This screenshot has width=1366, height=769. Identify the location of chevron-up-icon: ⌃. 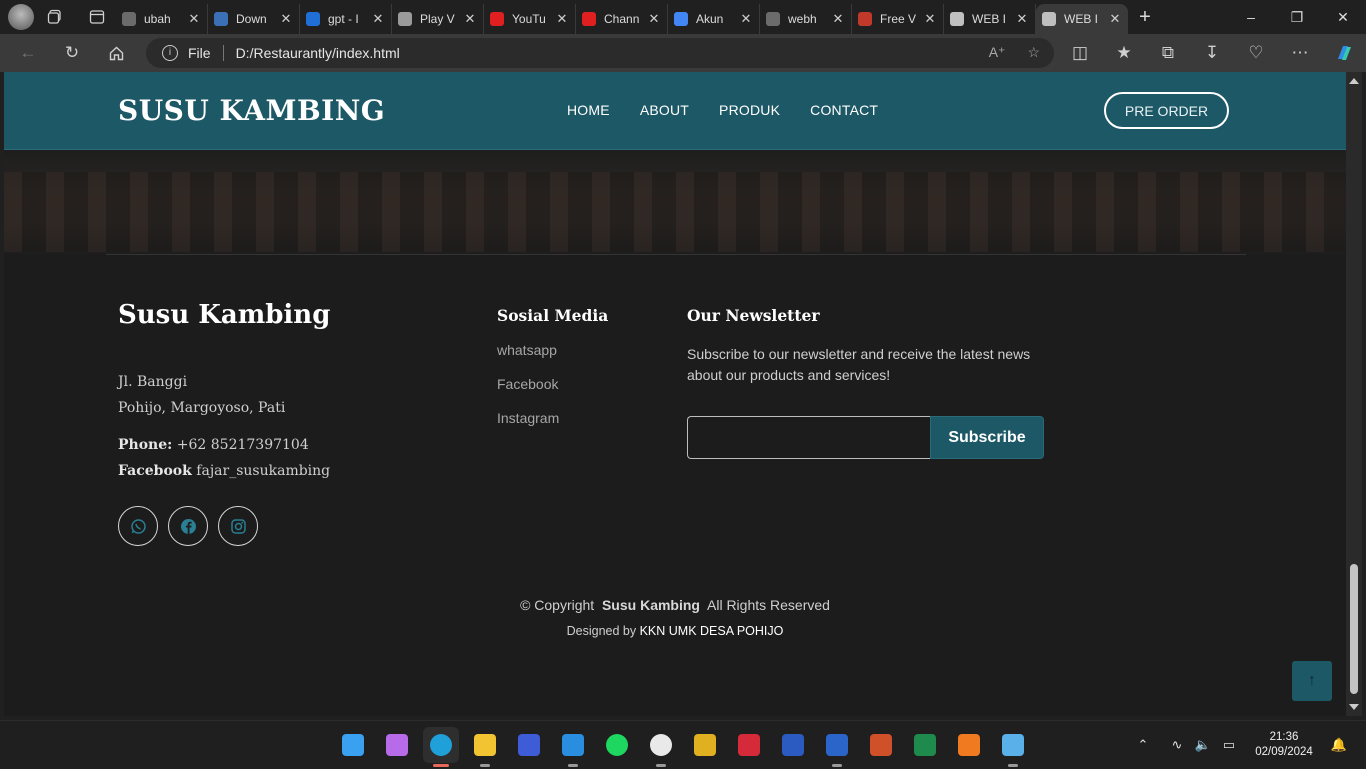
(1143, 745).